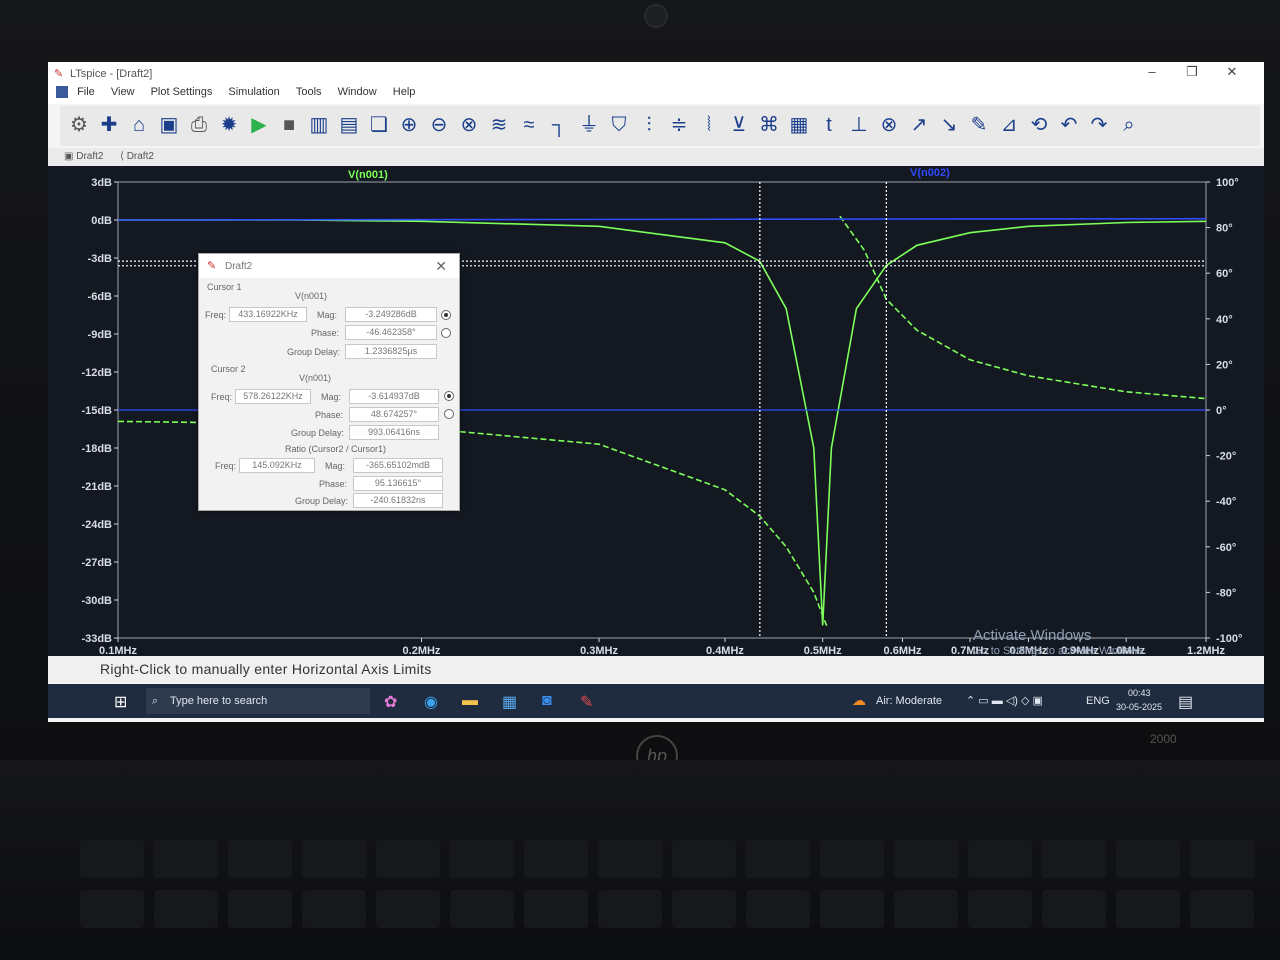 This screenshot has height=960, width=1280. I want to click on diode-icon: ⊻, so click(739, 125).